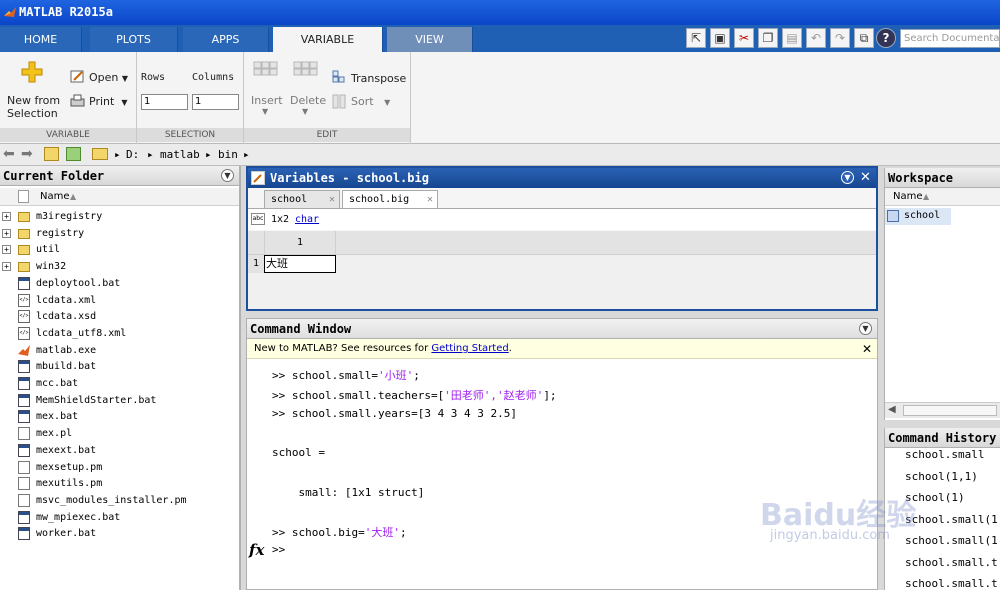 Image resolution: width=1000 pixels, height=590 pixels. Describe the element at coordinates (51, 154) in the screenshot. I see `up-folder-icon` at that location.